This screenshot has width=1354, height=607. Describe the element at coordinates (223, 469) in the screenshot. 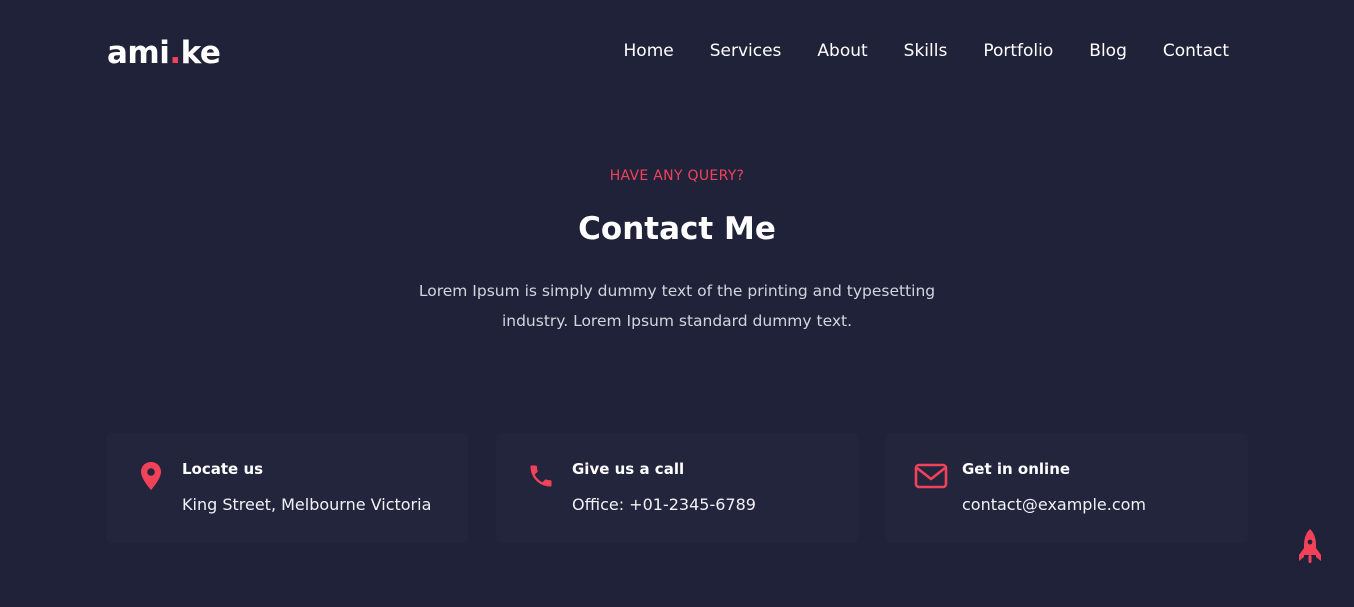

I see `card-heading: Locate us` at that location.